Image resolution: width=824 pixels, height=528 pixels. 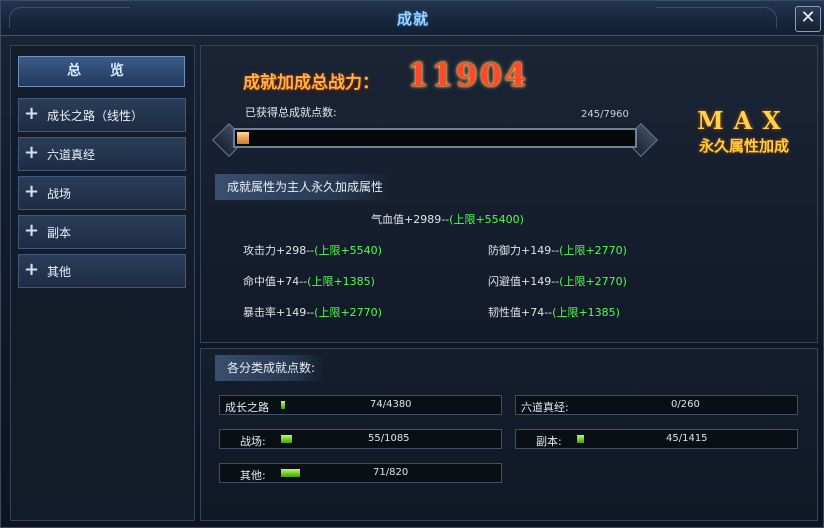 What do you see at coordinates (243, 138) in the screenshot?
I see `progress-fill` at bounding box center [243, 138].